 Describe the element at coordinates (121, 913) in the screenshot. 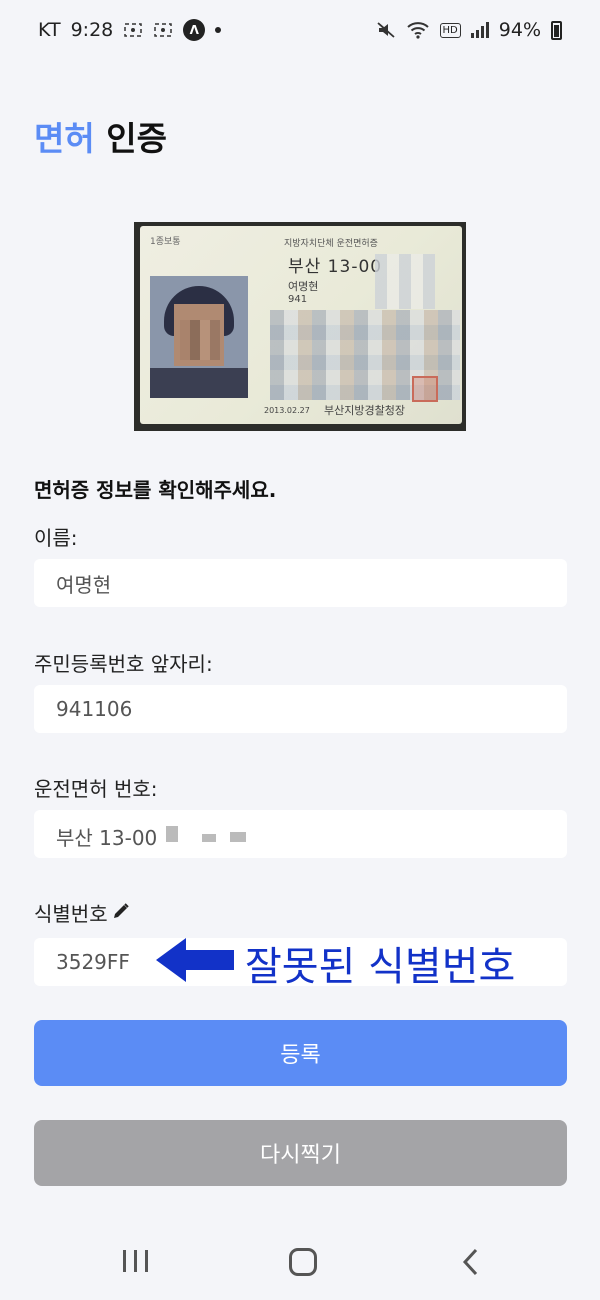

I see `pencil-icon` at that location.